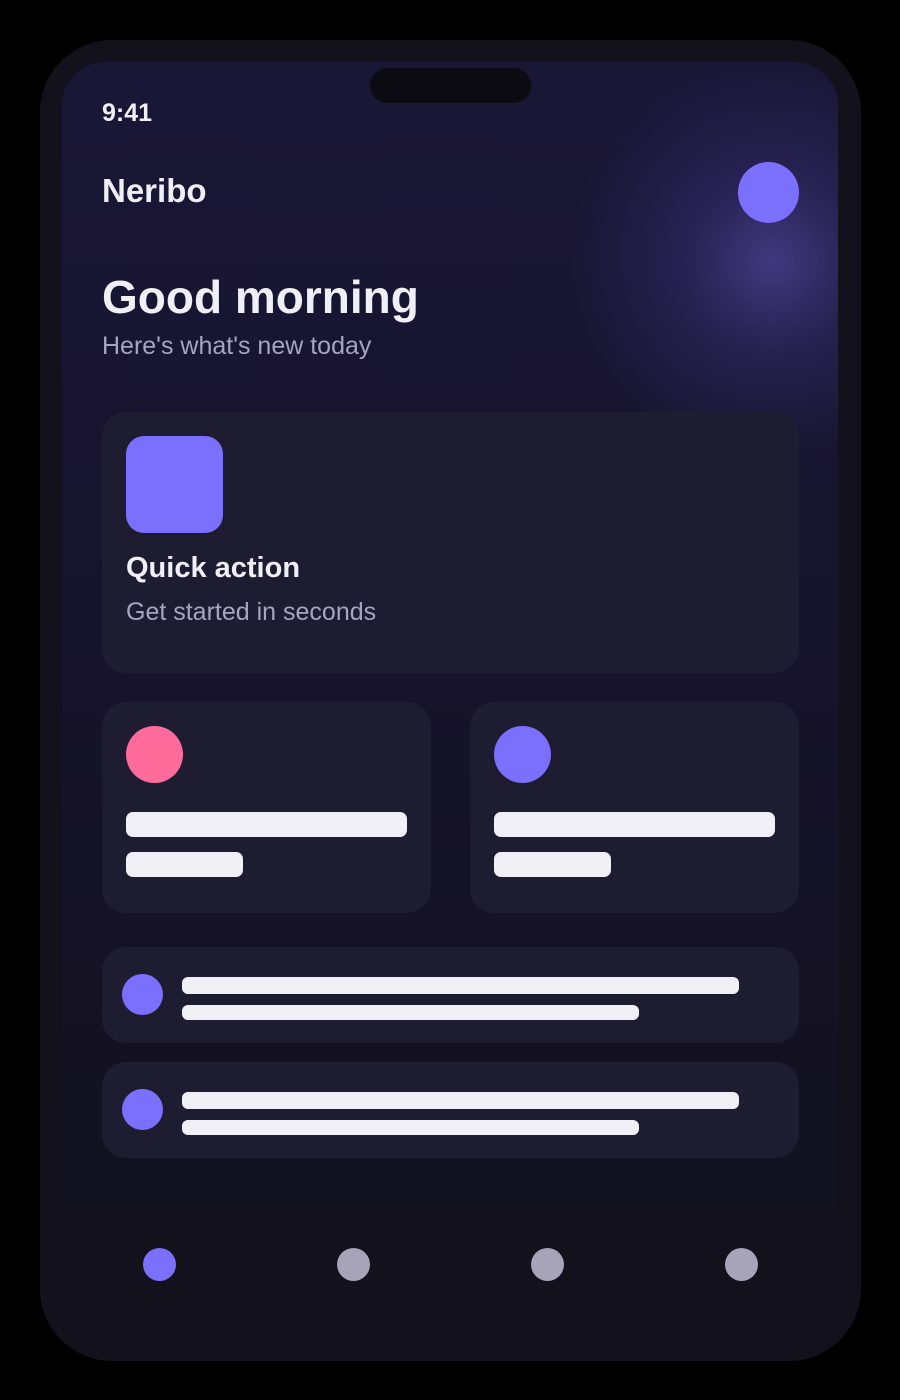  Describe the element at coordinates (174, 484) in the screenshot. I see `quick-action-icon` at that location.